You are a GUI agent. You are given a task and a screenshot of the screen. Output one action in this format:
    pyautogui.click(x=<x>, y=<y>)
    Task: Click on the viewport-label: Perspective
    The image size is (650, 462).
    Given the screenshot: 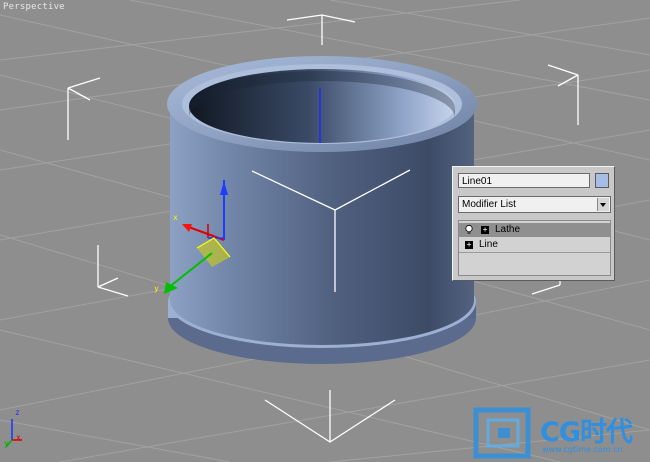 What is the action you would take?
    pyautogui.click(x=34, y=7)
    